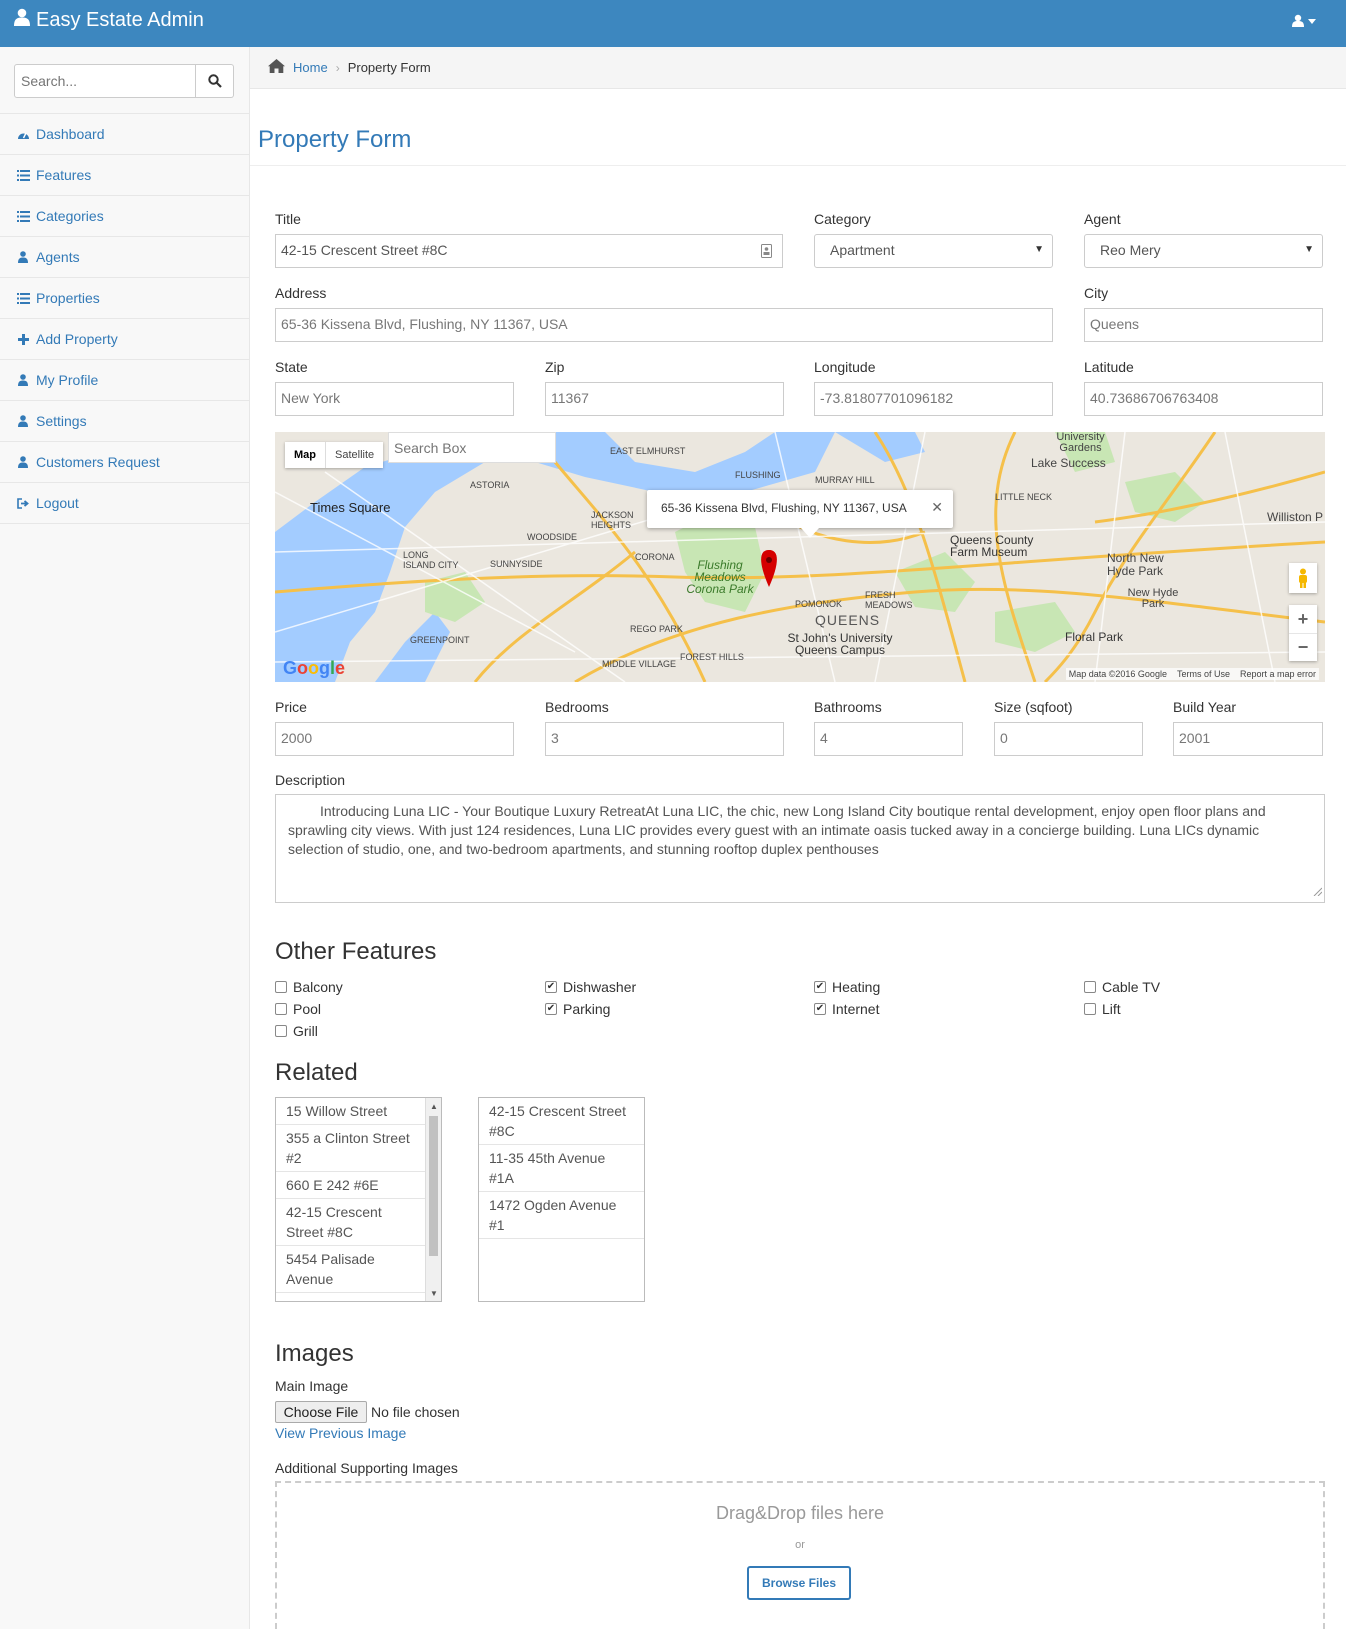 This screenshot has width=1346, height=1629. What do you see at coordinates (124, 462) in the screenshot?
I see `sidebar-item-customers-request: Customers Request` at bounding box center [124, 462].